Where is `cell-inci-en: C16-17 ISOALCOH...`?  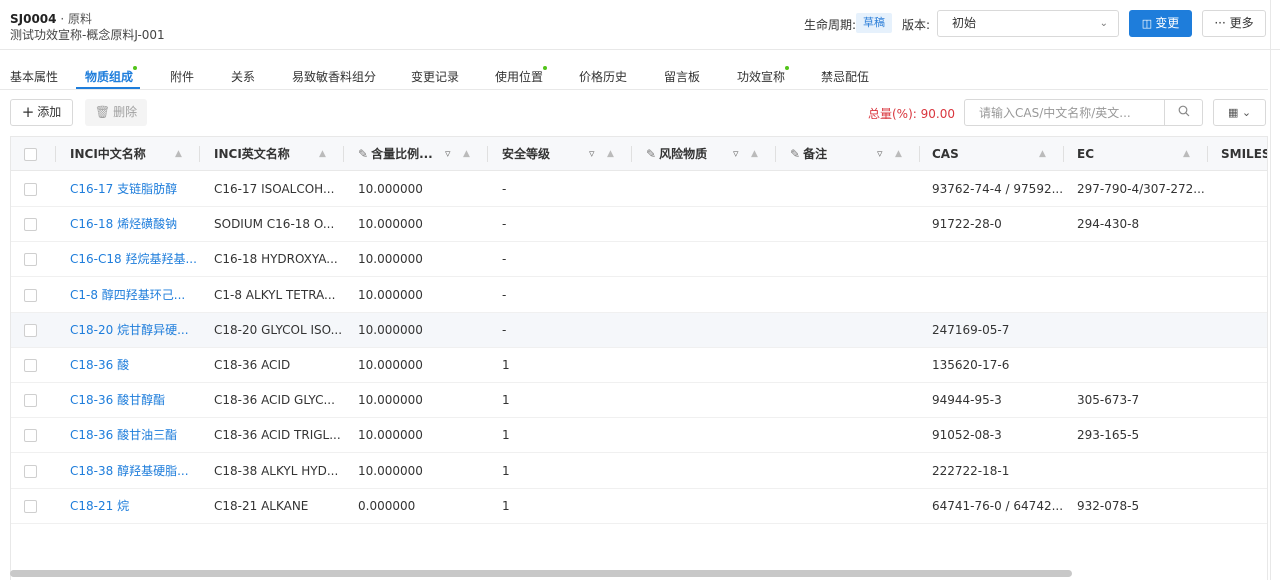 cell-inci-en: C16-17 ISOALCOH... is located at coordinates (274, 189).